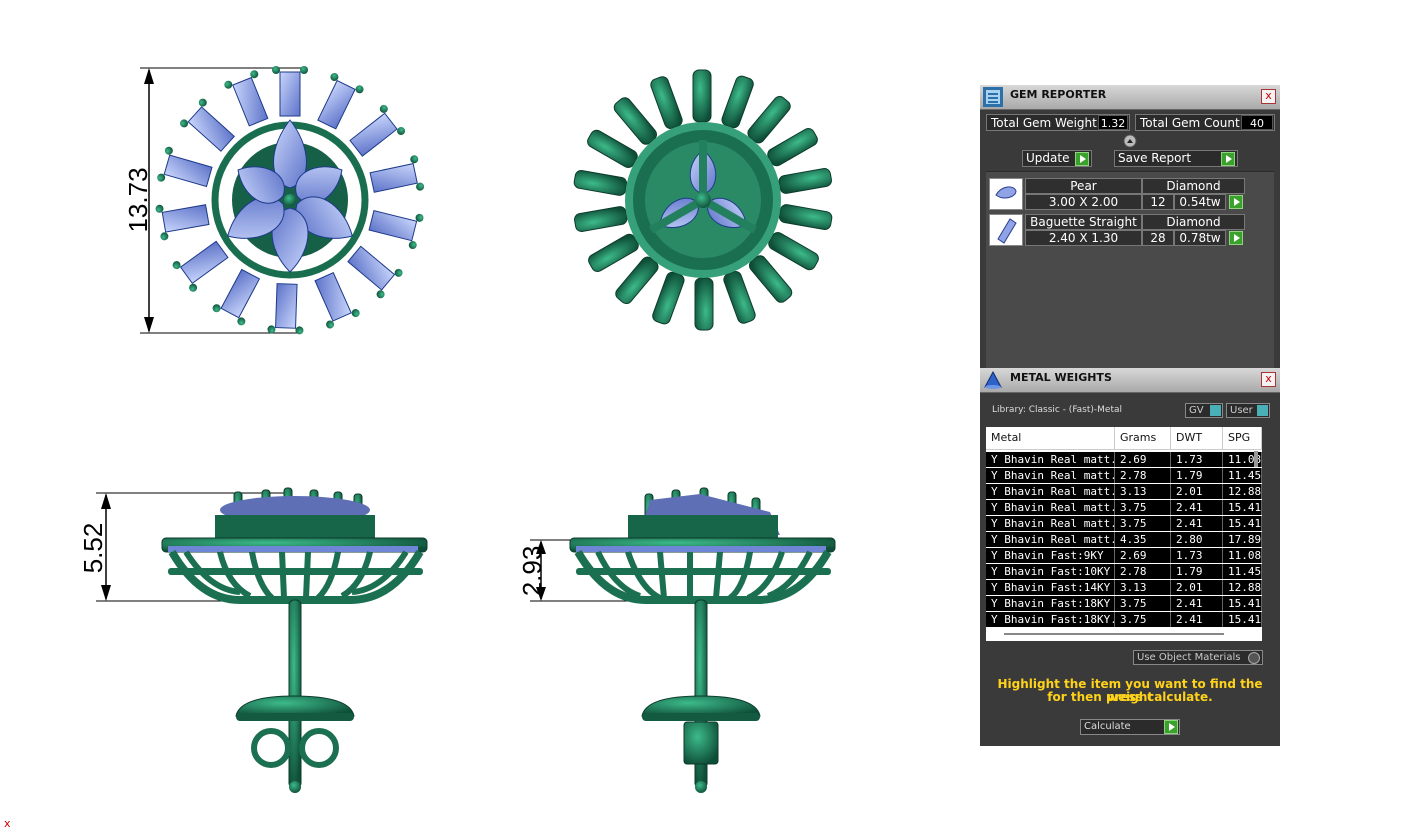 The width and height of the screenshot is (1425, 836). I want to click on gv-indicator-icon, so click(1215, 410).